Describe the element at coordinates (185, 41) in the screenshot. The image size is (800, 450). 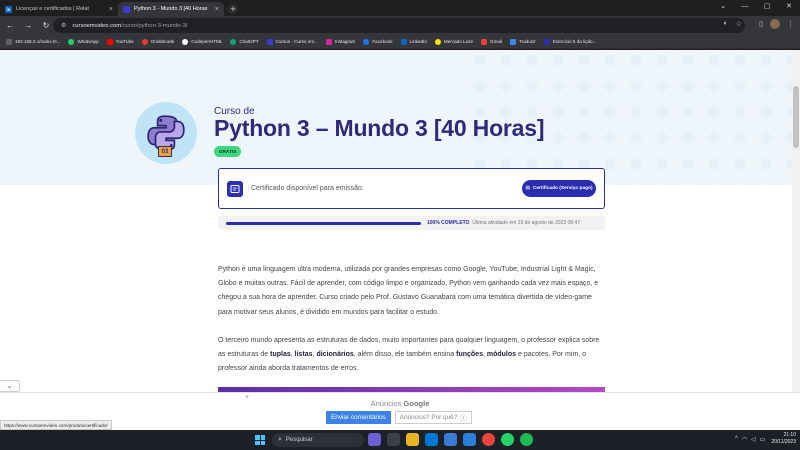
I see `codepen-icon` at that location.